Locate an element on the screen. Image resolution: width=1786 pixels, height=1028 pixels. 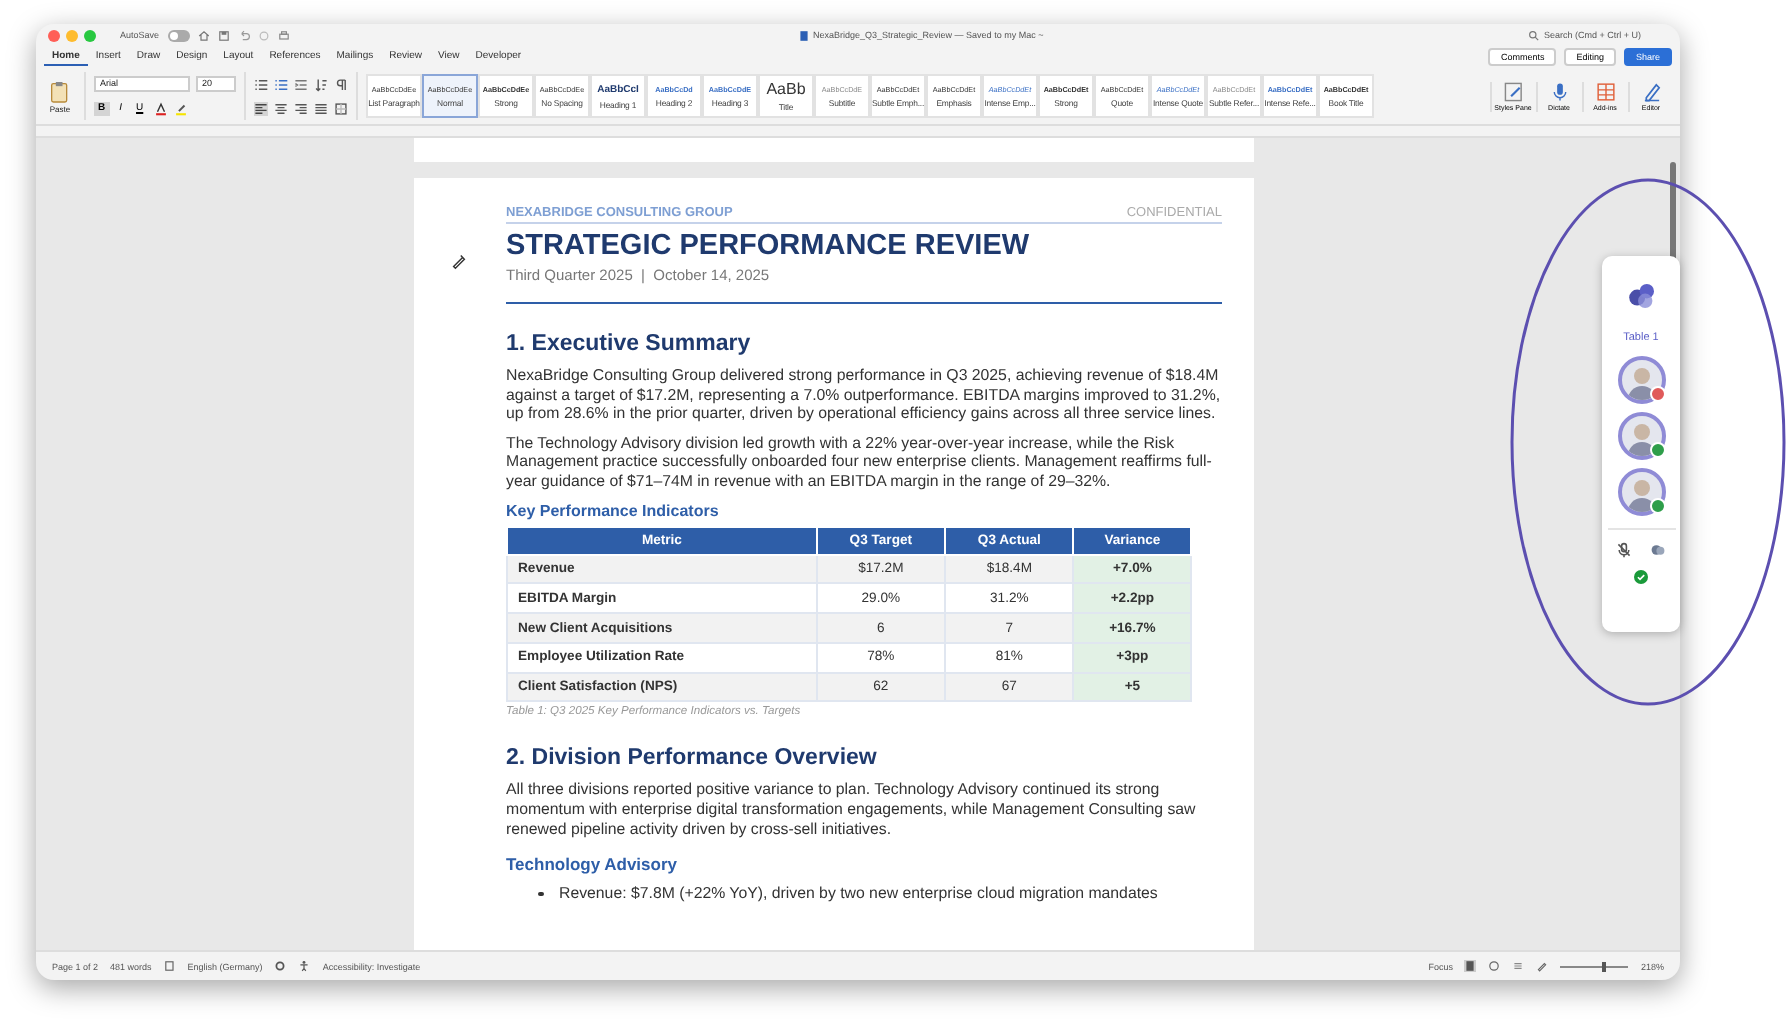
draft-icon is located at coordinates (1542, 966).